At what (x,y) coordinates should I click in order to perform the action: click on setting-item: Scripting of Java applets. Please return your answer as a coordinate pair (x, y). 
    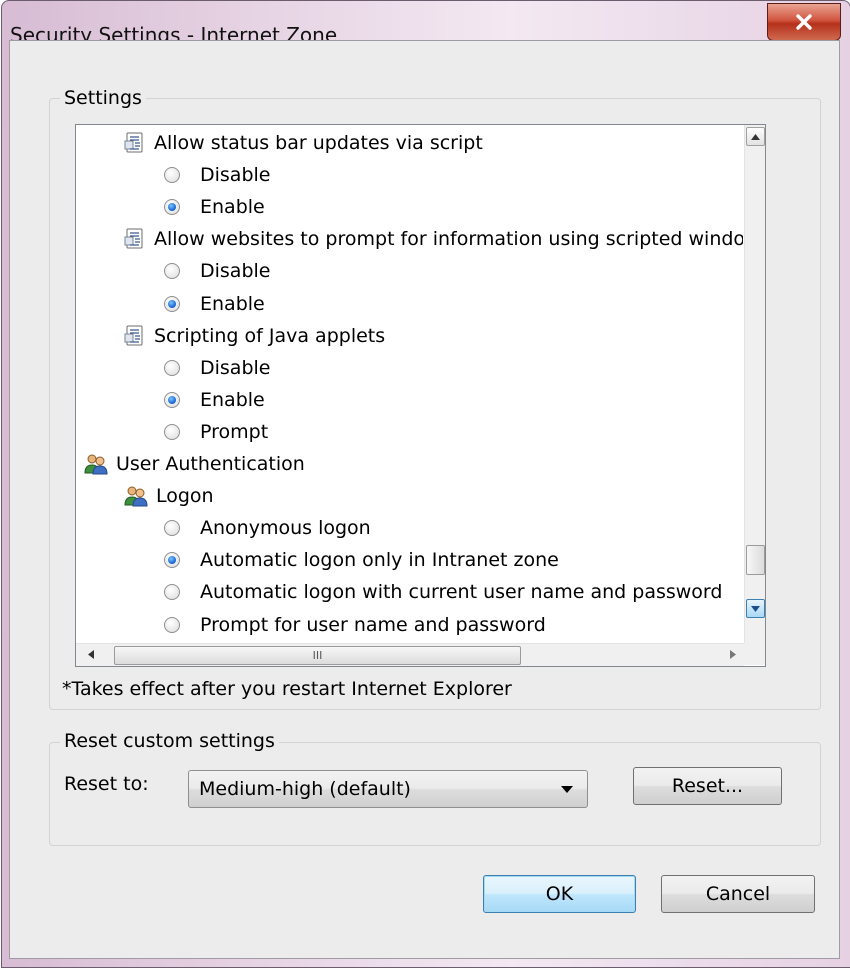
    Looking at the image, I should click on (254, 336).